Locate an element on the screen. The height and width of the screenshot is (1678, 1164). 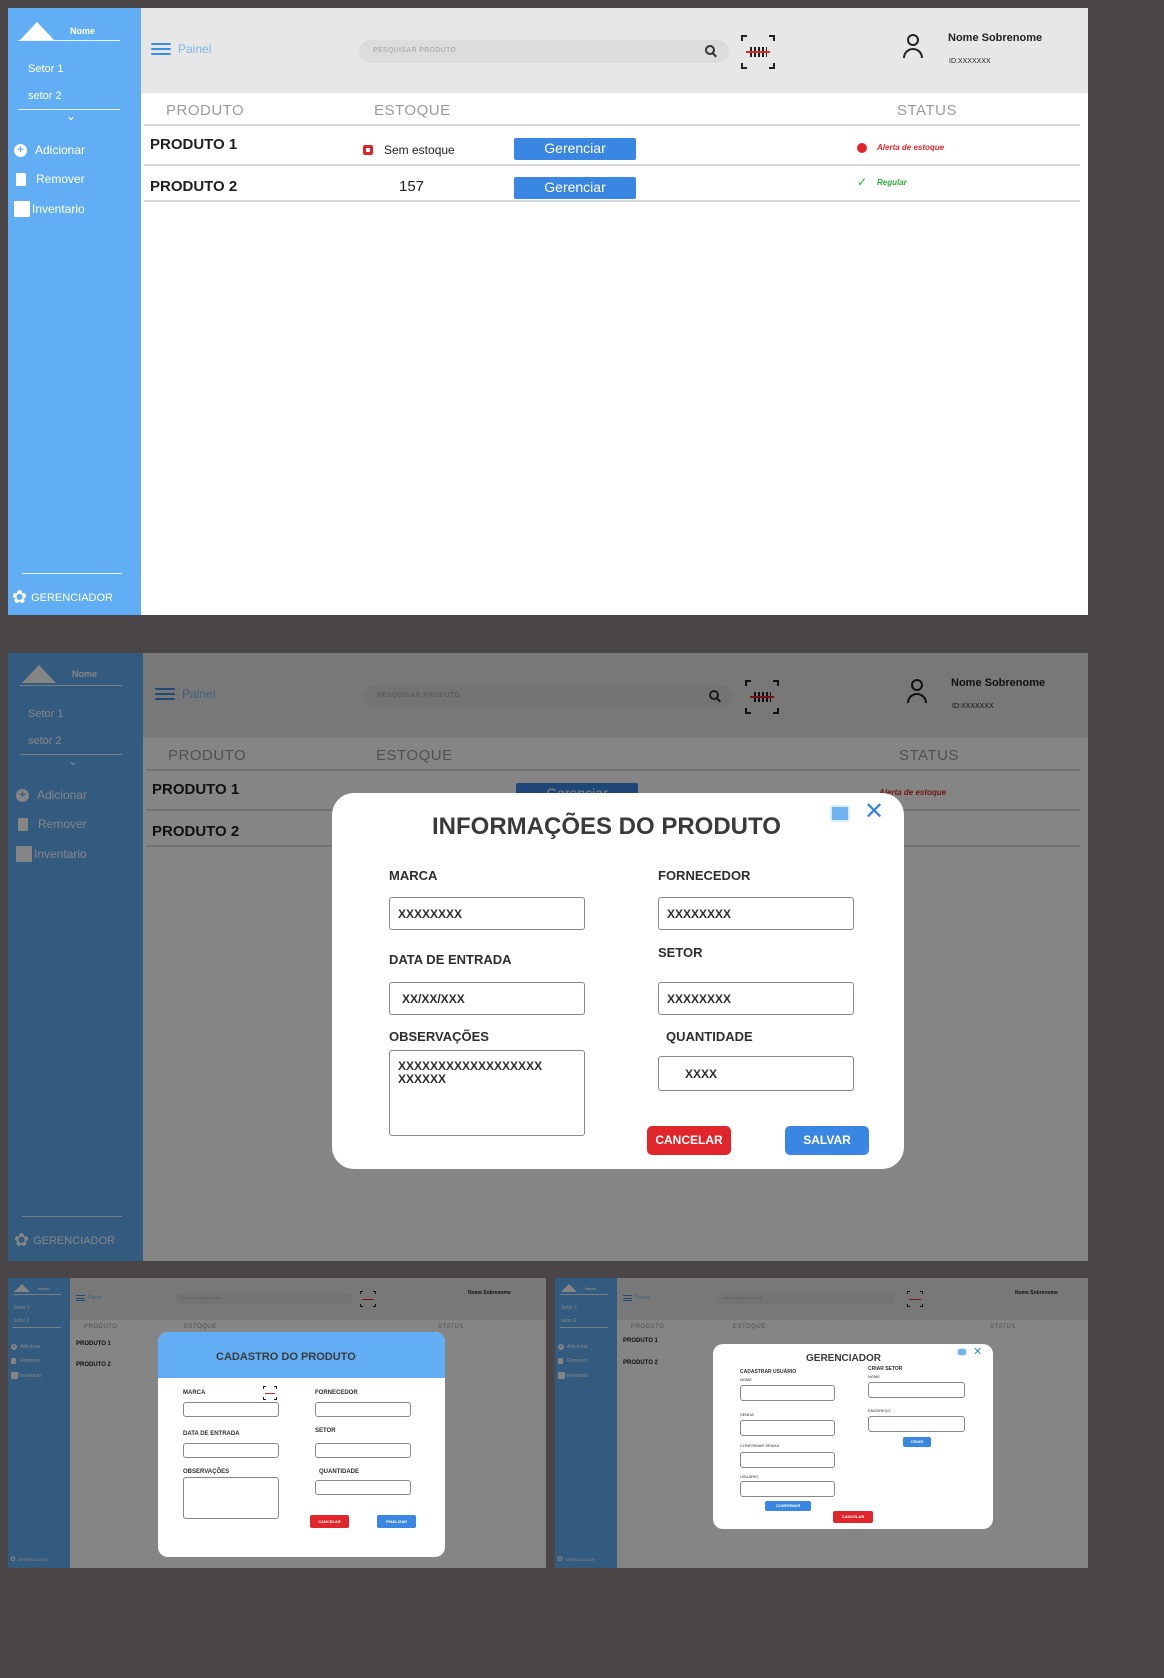
alert-icon is located at coordinates (862, 148).